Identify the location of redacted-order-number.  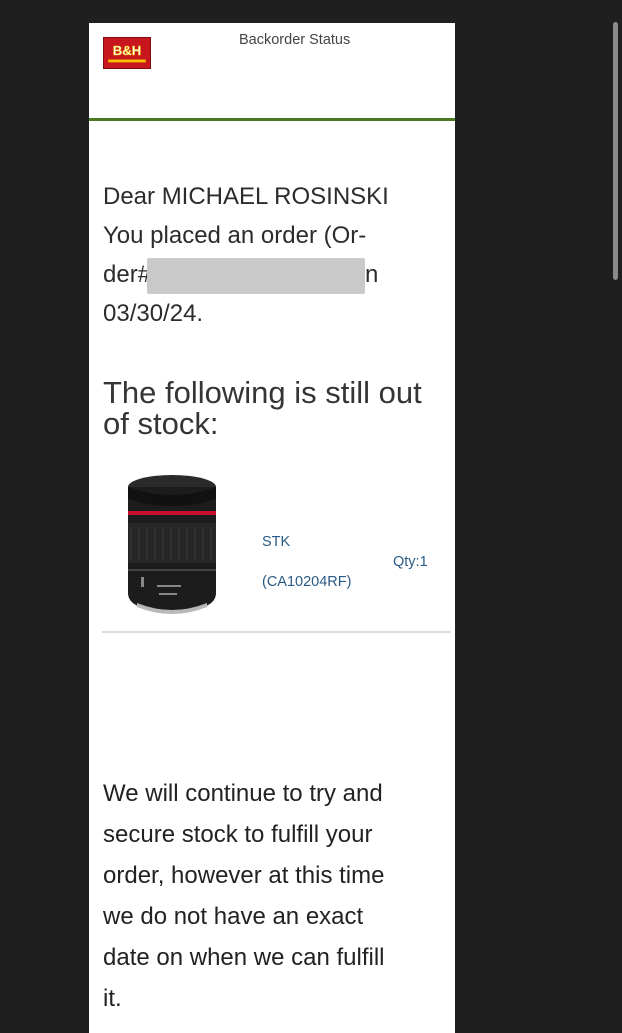
(256, 275).